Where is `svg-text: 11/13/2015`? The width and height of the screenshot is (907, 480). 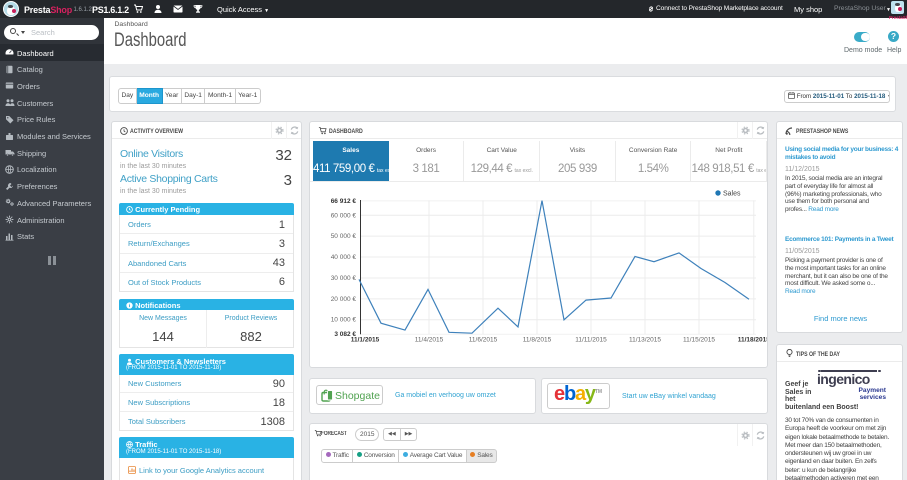 svg-text: 11/13/2015 is located at coordinates (645, 340).